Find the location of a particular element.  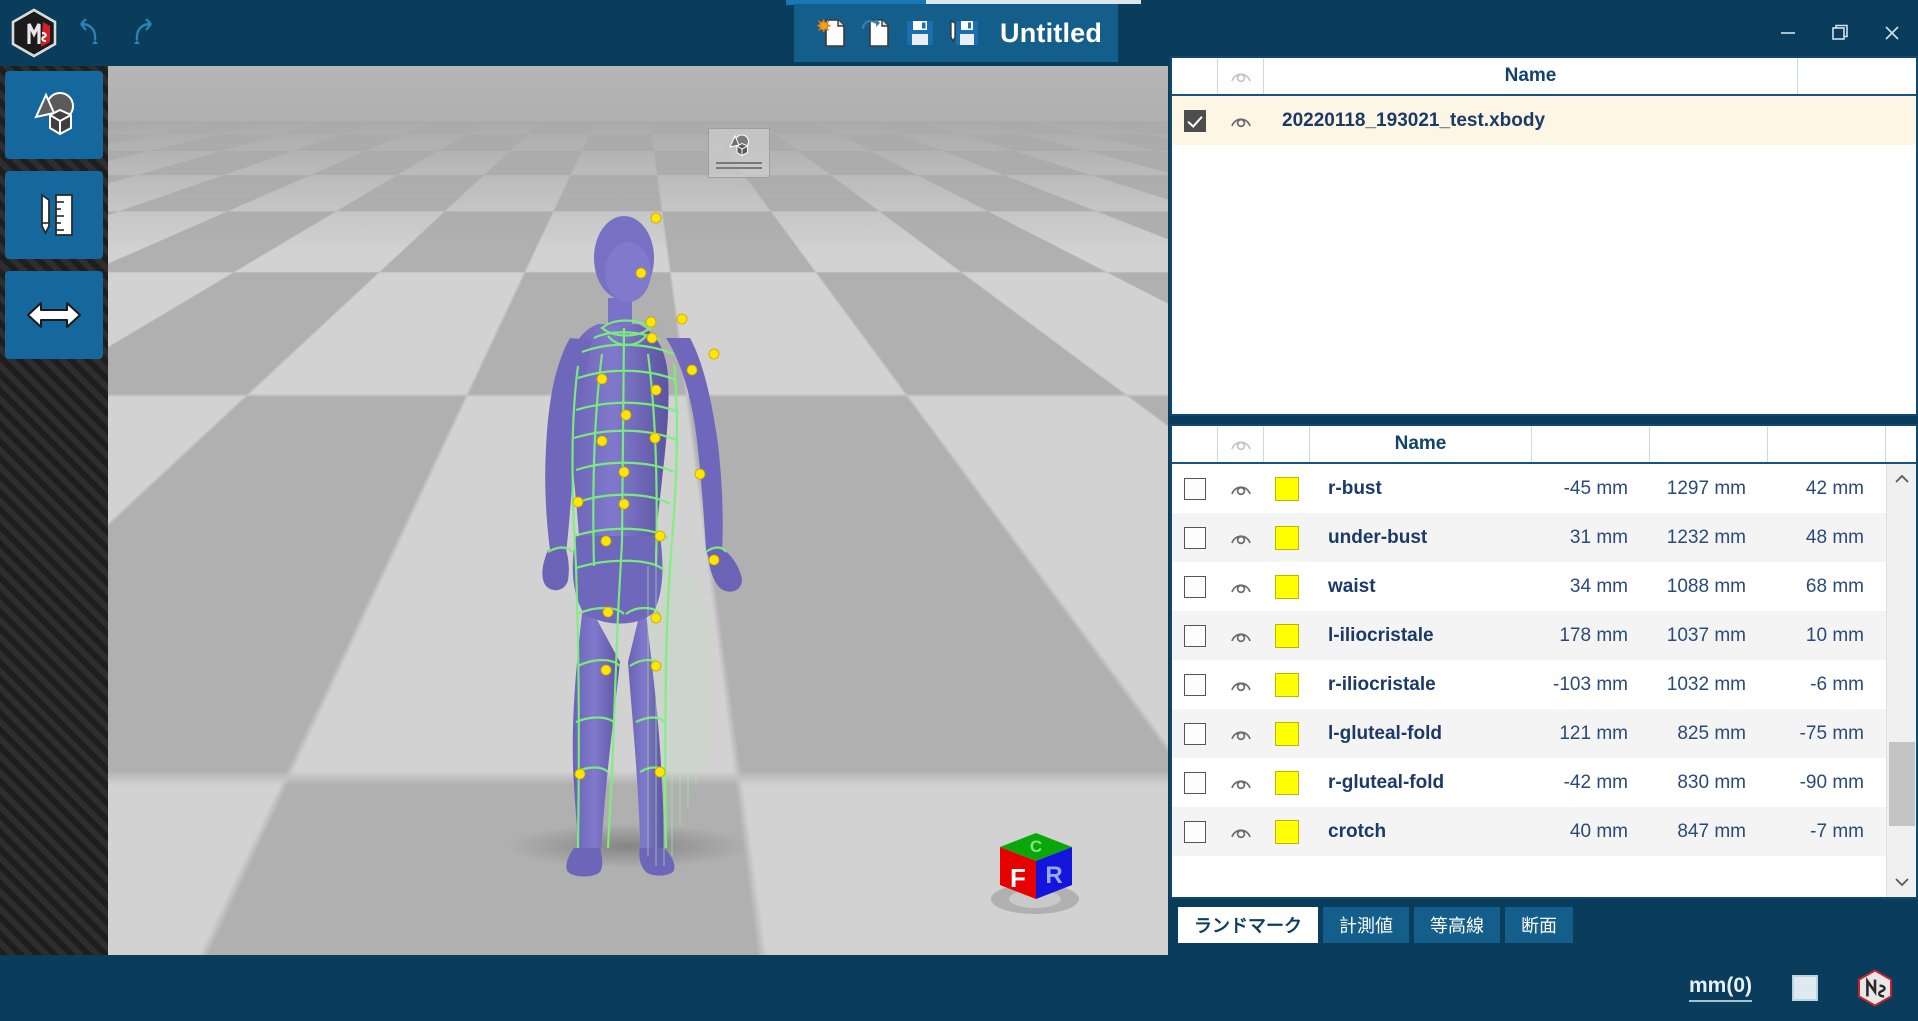

pencil-ruler-icon is located at coordinates (57, 214).